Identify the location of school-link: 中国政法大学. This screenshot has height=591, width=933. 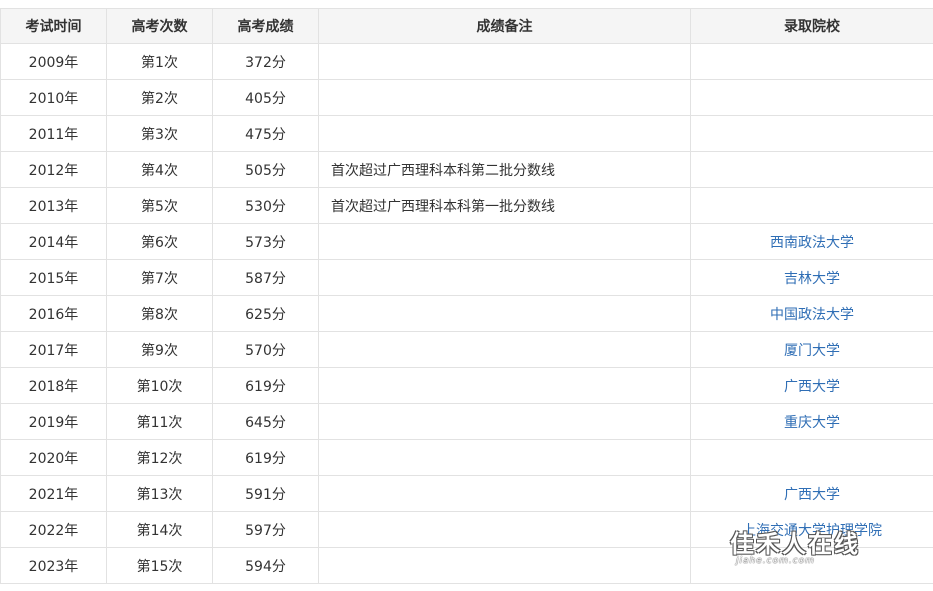
(812, 315).